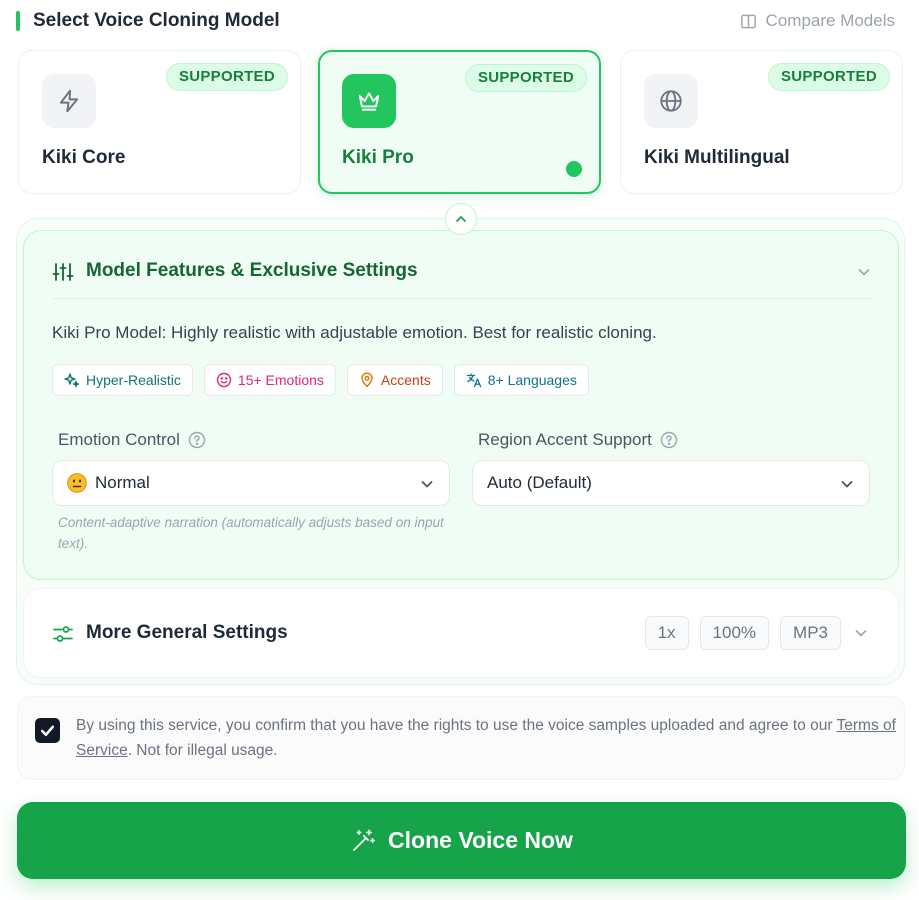  Describe the element at coordinates (405, 380) in the screenshot. I see `tag-label: Accents` at that location.